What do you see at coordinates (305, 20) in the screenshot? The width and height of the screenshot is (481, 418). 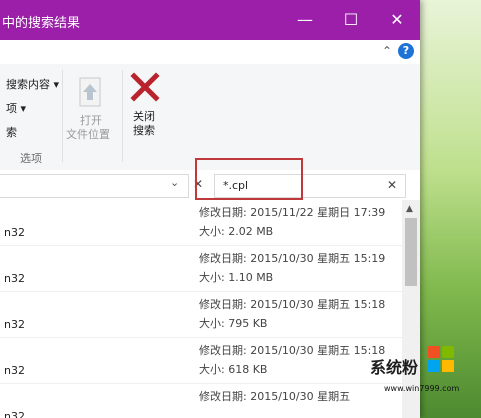 I see `minimize-button: —` at bounding box center [305, 20].